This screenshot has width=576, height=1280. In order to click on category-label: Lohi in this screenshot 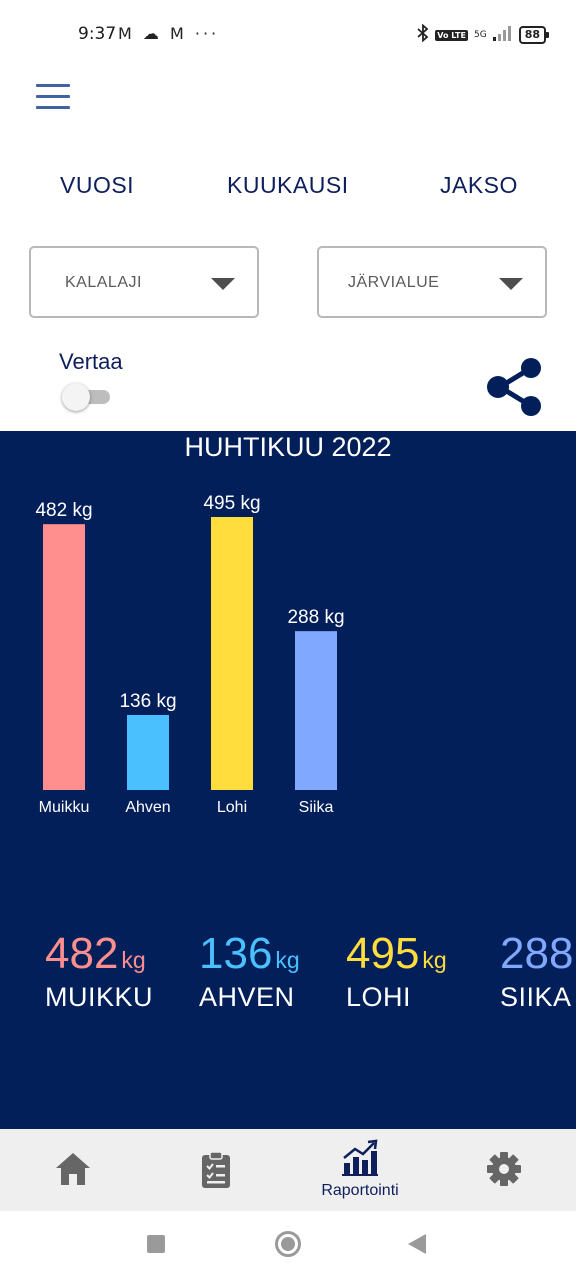, I will do `click(232, 807)`.